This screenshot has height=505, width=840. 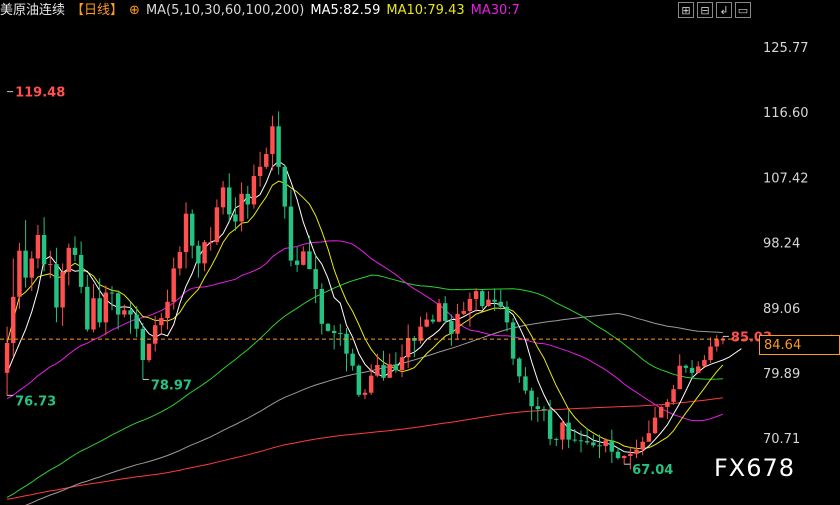 I want to click on y-tick-label: 89.06, so click(x=781, y=309).